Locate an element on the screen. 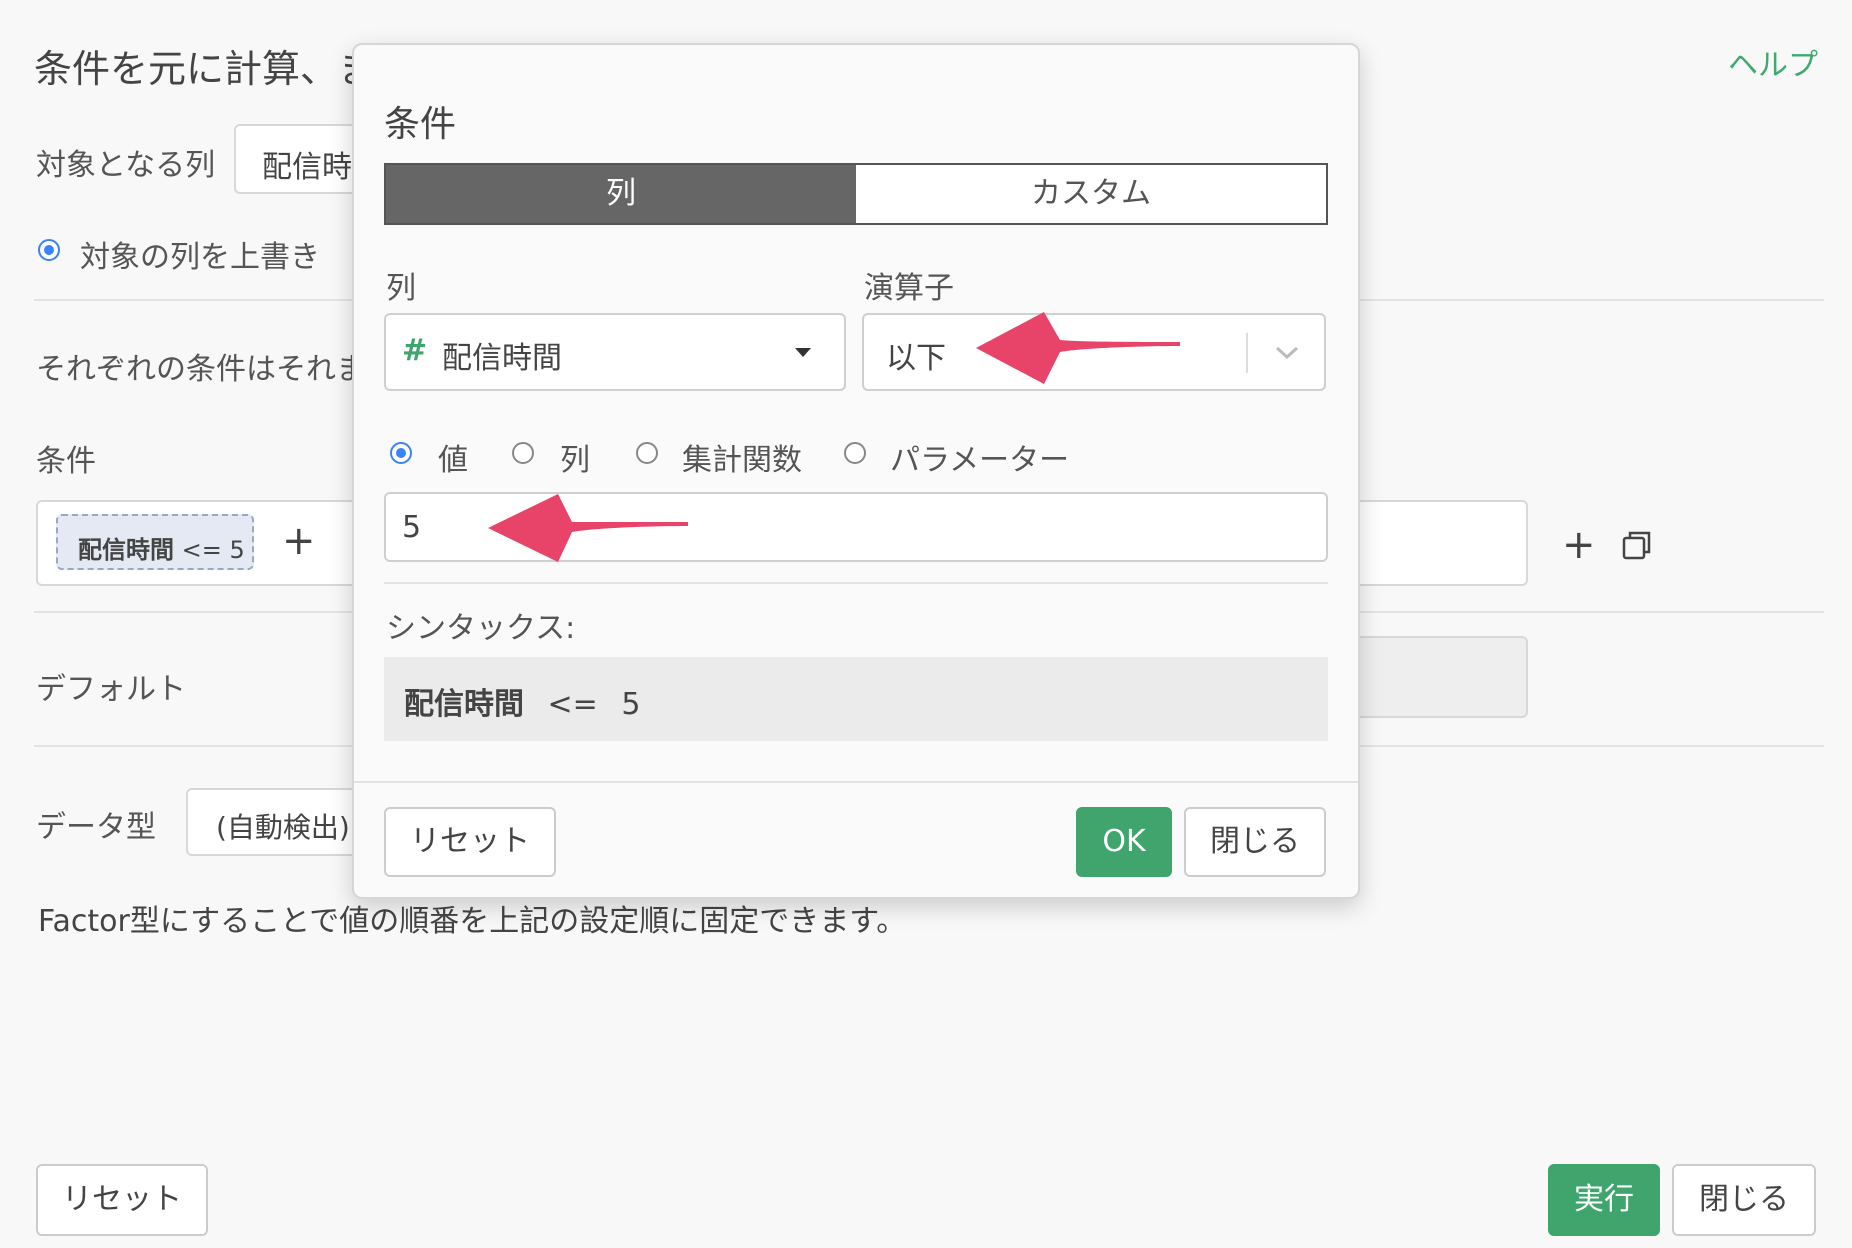 The image size is (1852, 1248). syntax-label: シンタックス: is located at coordinates (481, 628).